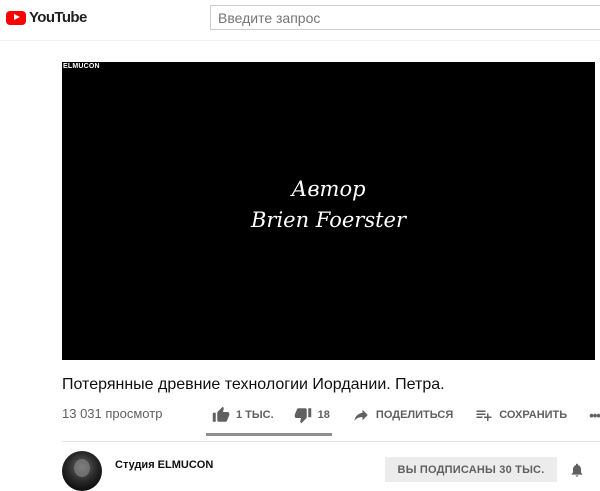 Image resolution: width=600 pixels, height=491 pixels. Describe the element at coordinates (164, 465) in the screenshot. I see `channel-name: Студия ELMUCON` at that location.